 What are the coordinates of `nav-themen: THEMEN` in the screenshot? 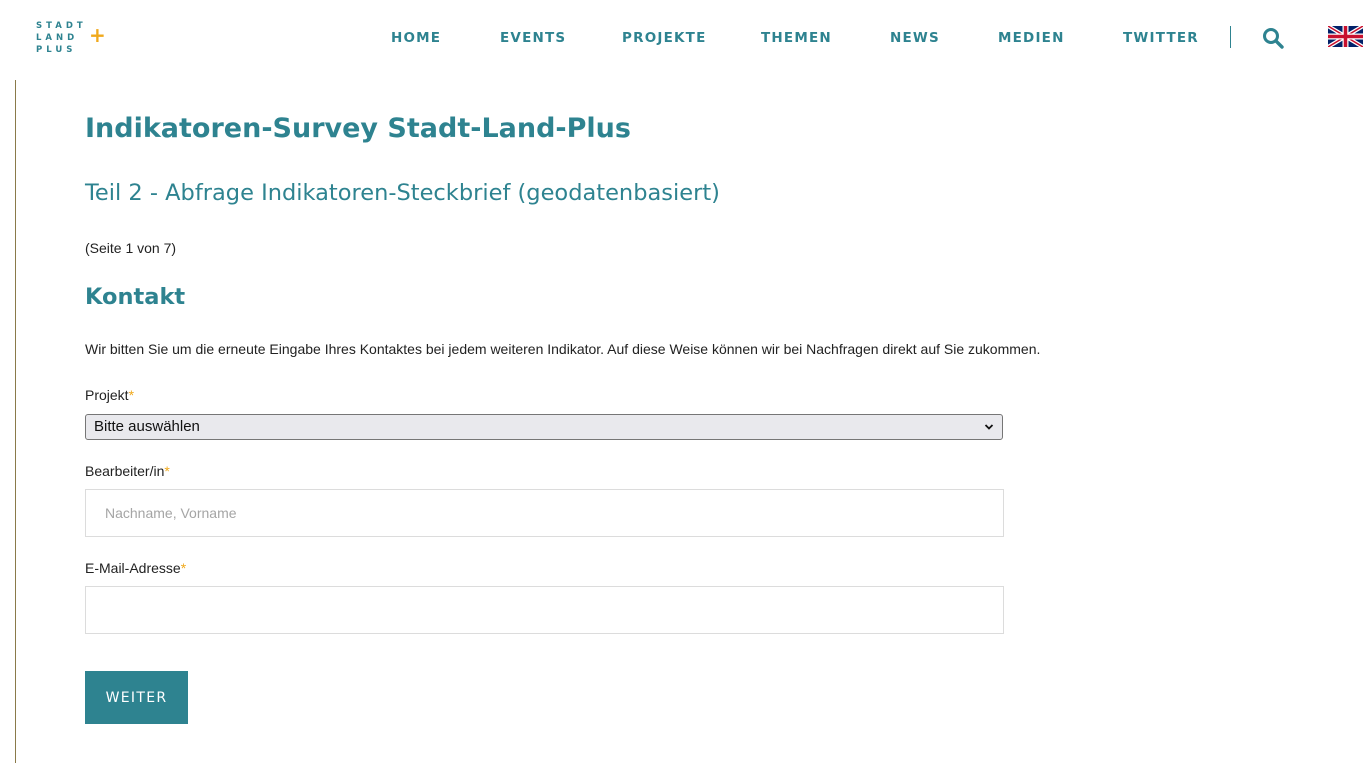 It's located at (796, 38).